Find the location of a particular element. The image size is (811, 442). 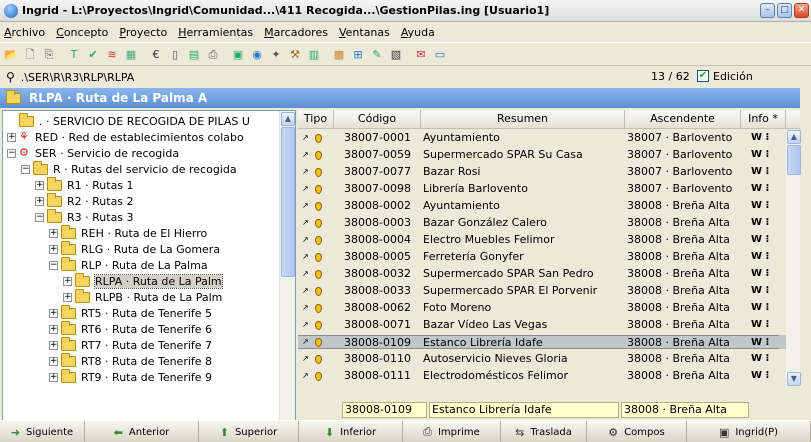

copy-icon: ⎘ is located at coordinates (49, 54).